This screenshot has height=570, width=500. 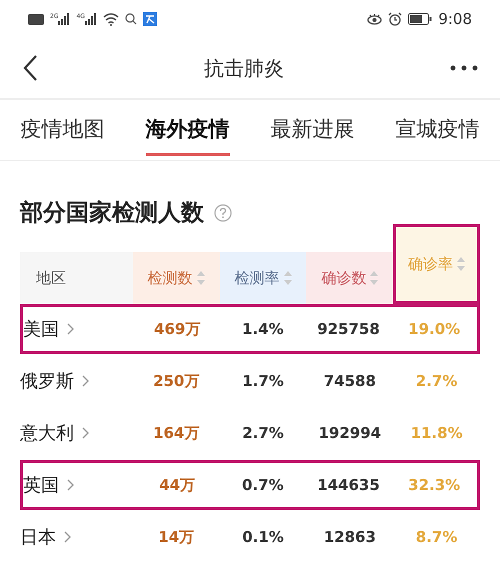 I want to click on table-cell: 19.0%, so click(x=434, y=329).